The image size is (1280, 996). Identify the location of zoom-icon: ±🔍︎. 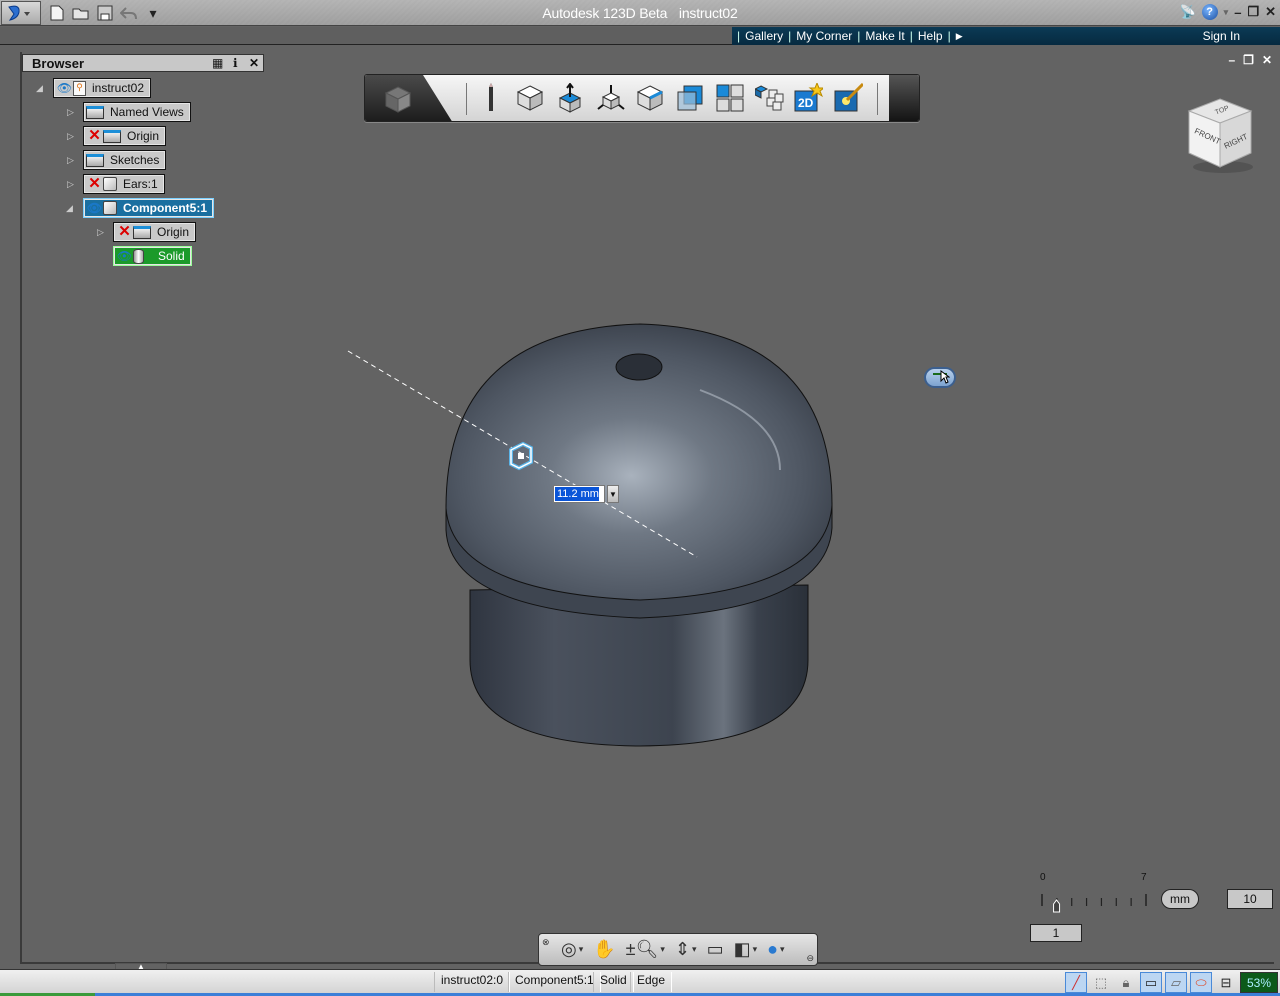
(642, 949).